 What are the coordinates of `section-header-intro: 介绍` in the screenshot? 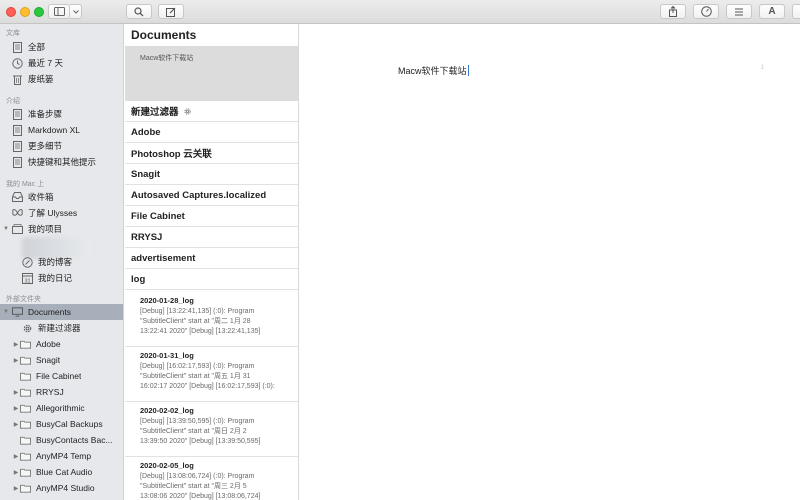 It's located at (13, 101).